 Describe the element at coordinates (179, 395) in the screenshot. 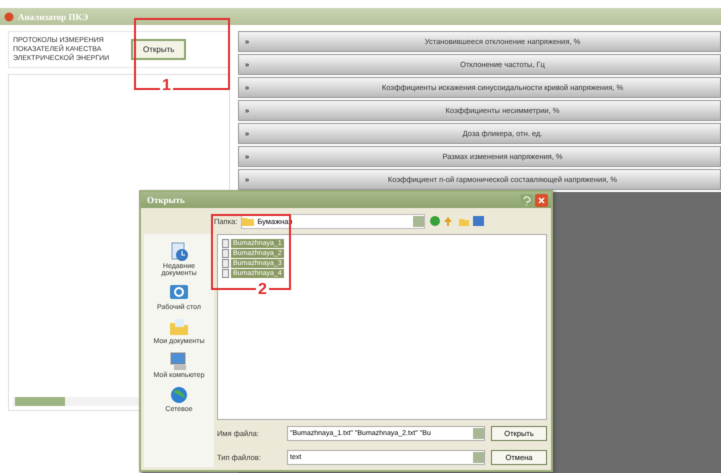

I see `globe-icon` at that location.